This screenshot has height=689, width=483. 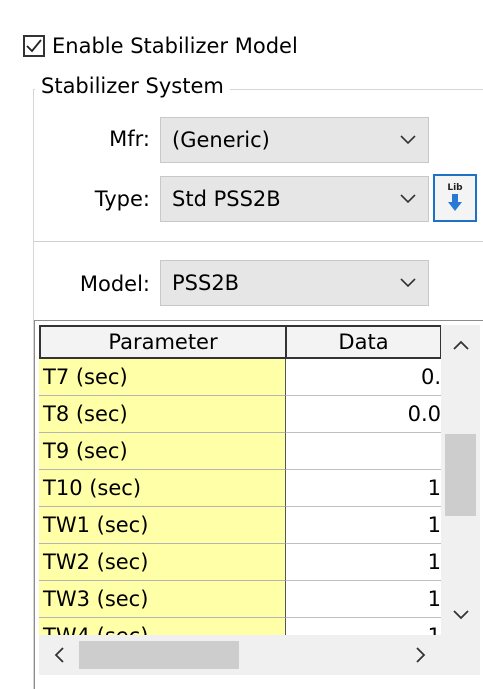 What do you see at coordinates (455, 202) in the screenshot?
I see `down-arrow-icon` at bounding box center [455, 202].